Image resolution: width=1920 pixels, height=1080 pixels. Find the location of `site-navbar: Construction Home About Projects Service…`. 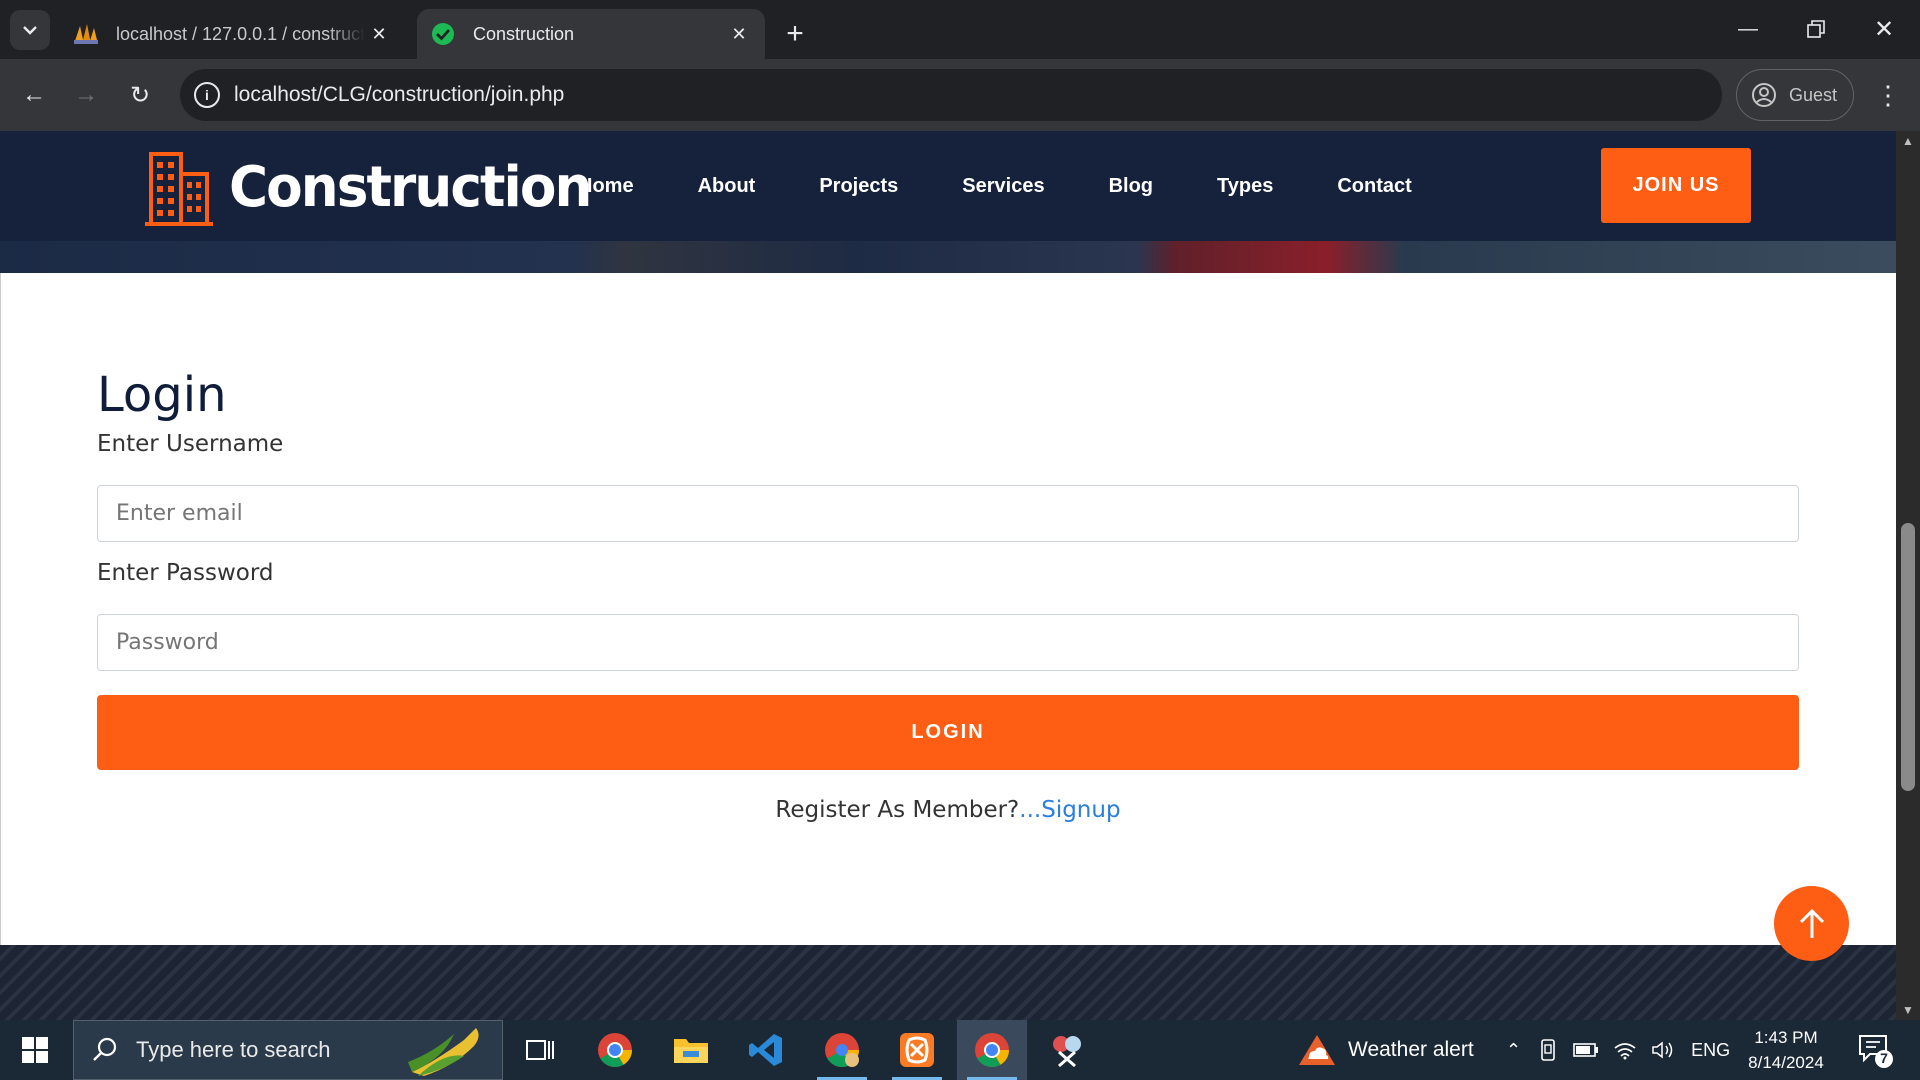

site-navbar: Construction Home About Projects Service… is located at coordinates (948, 186).